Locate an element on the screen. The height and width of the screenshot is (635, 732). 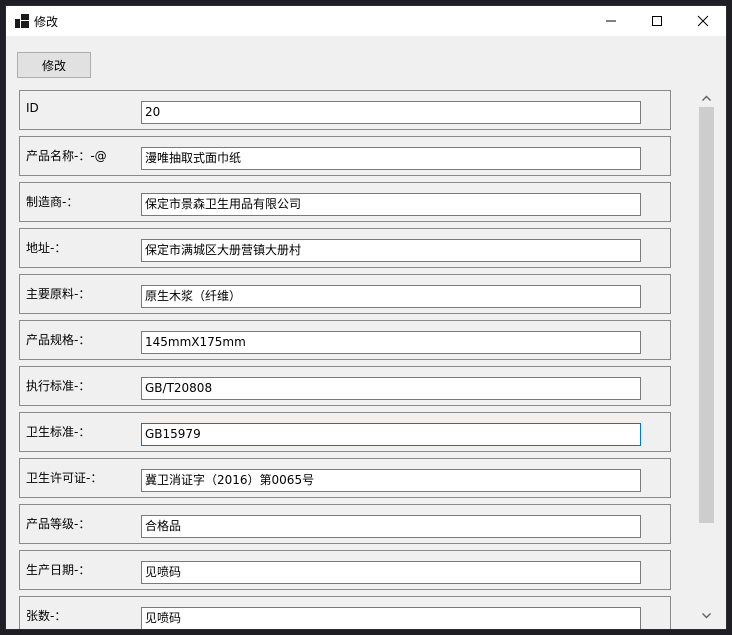
title-bar: 修改 is located at coordinates (366, 21).